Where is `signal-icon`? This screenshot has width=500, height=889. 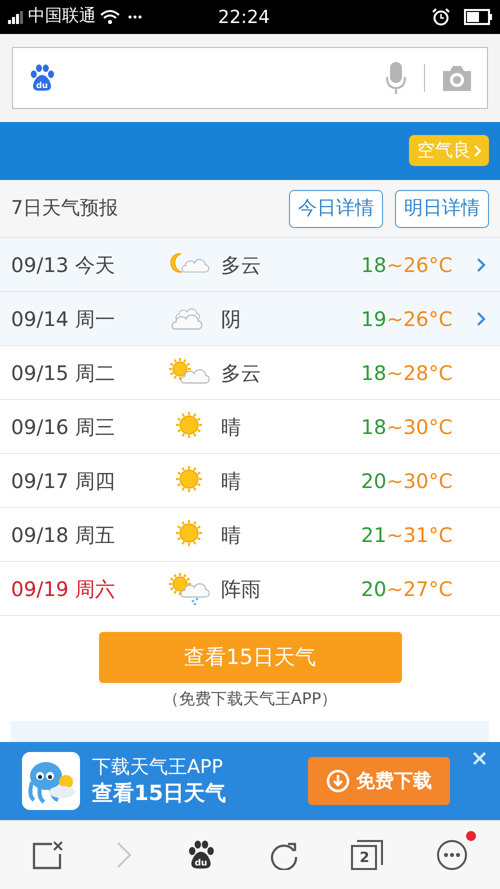 signal-icon is located at coordinates (16, 17).